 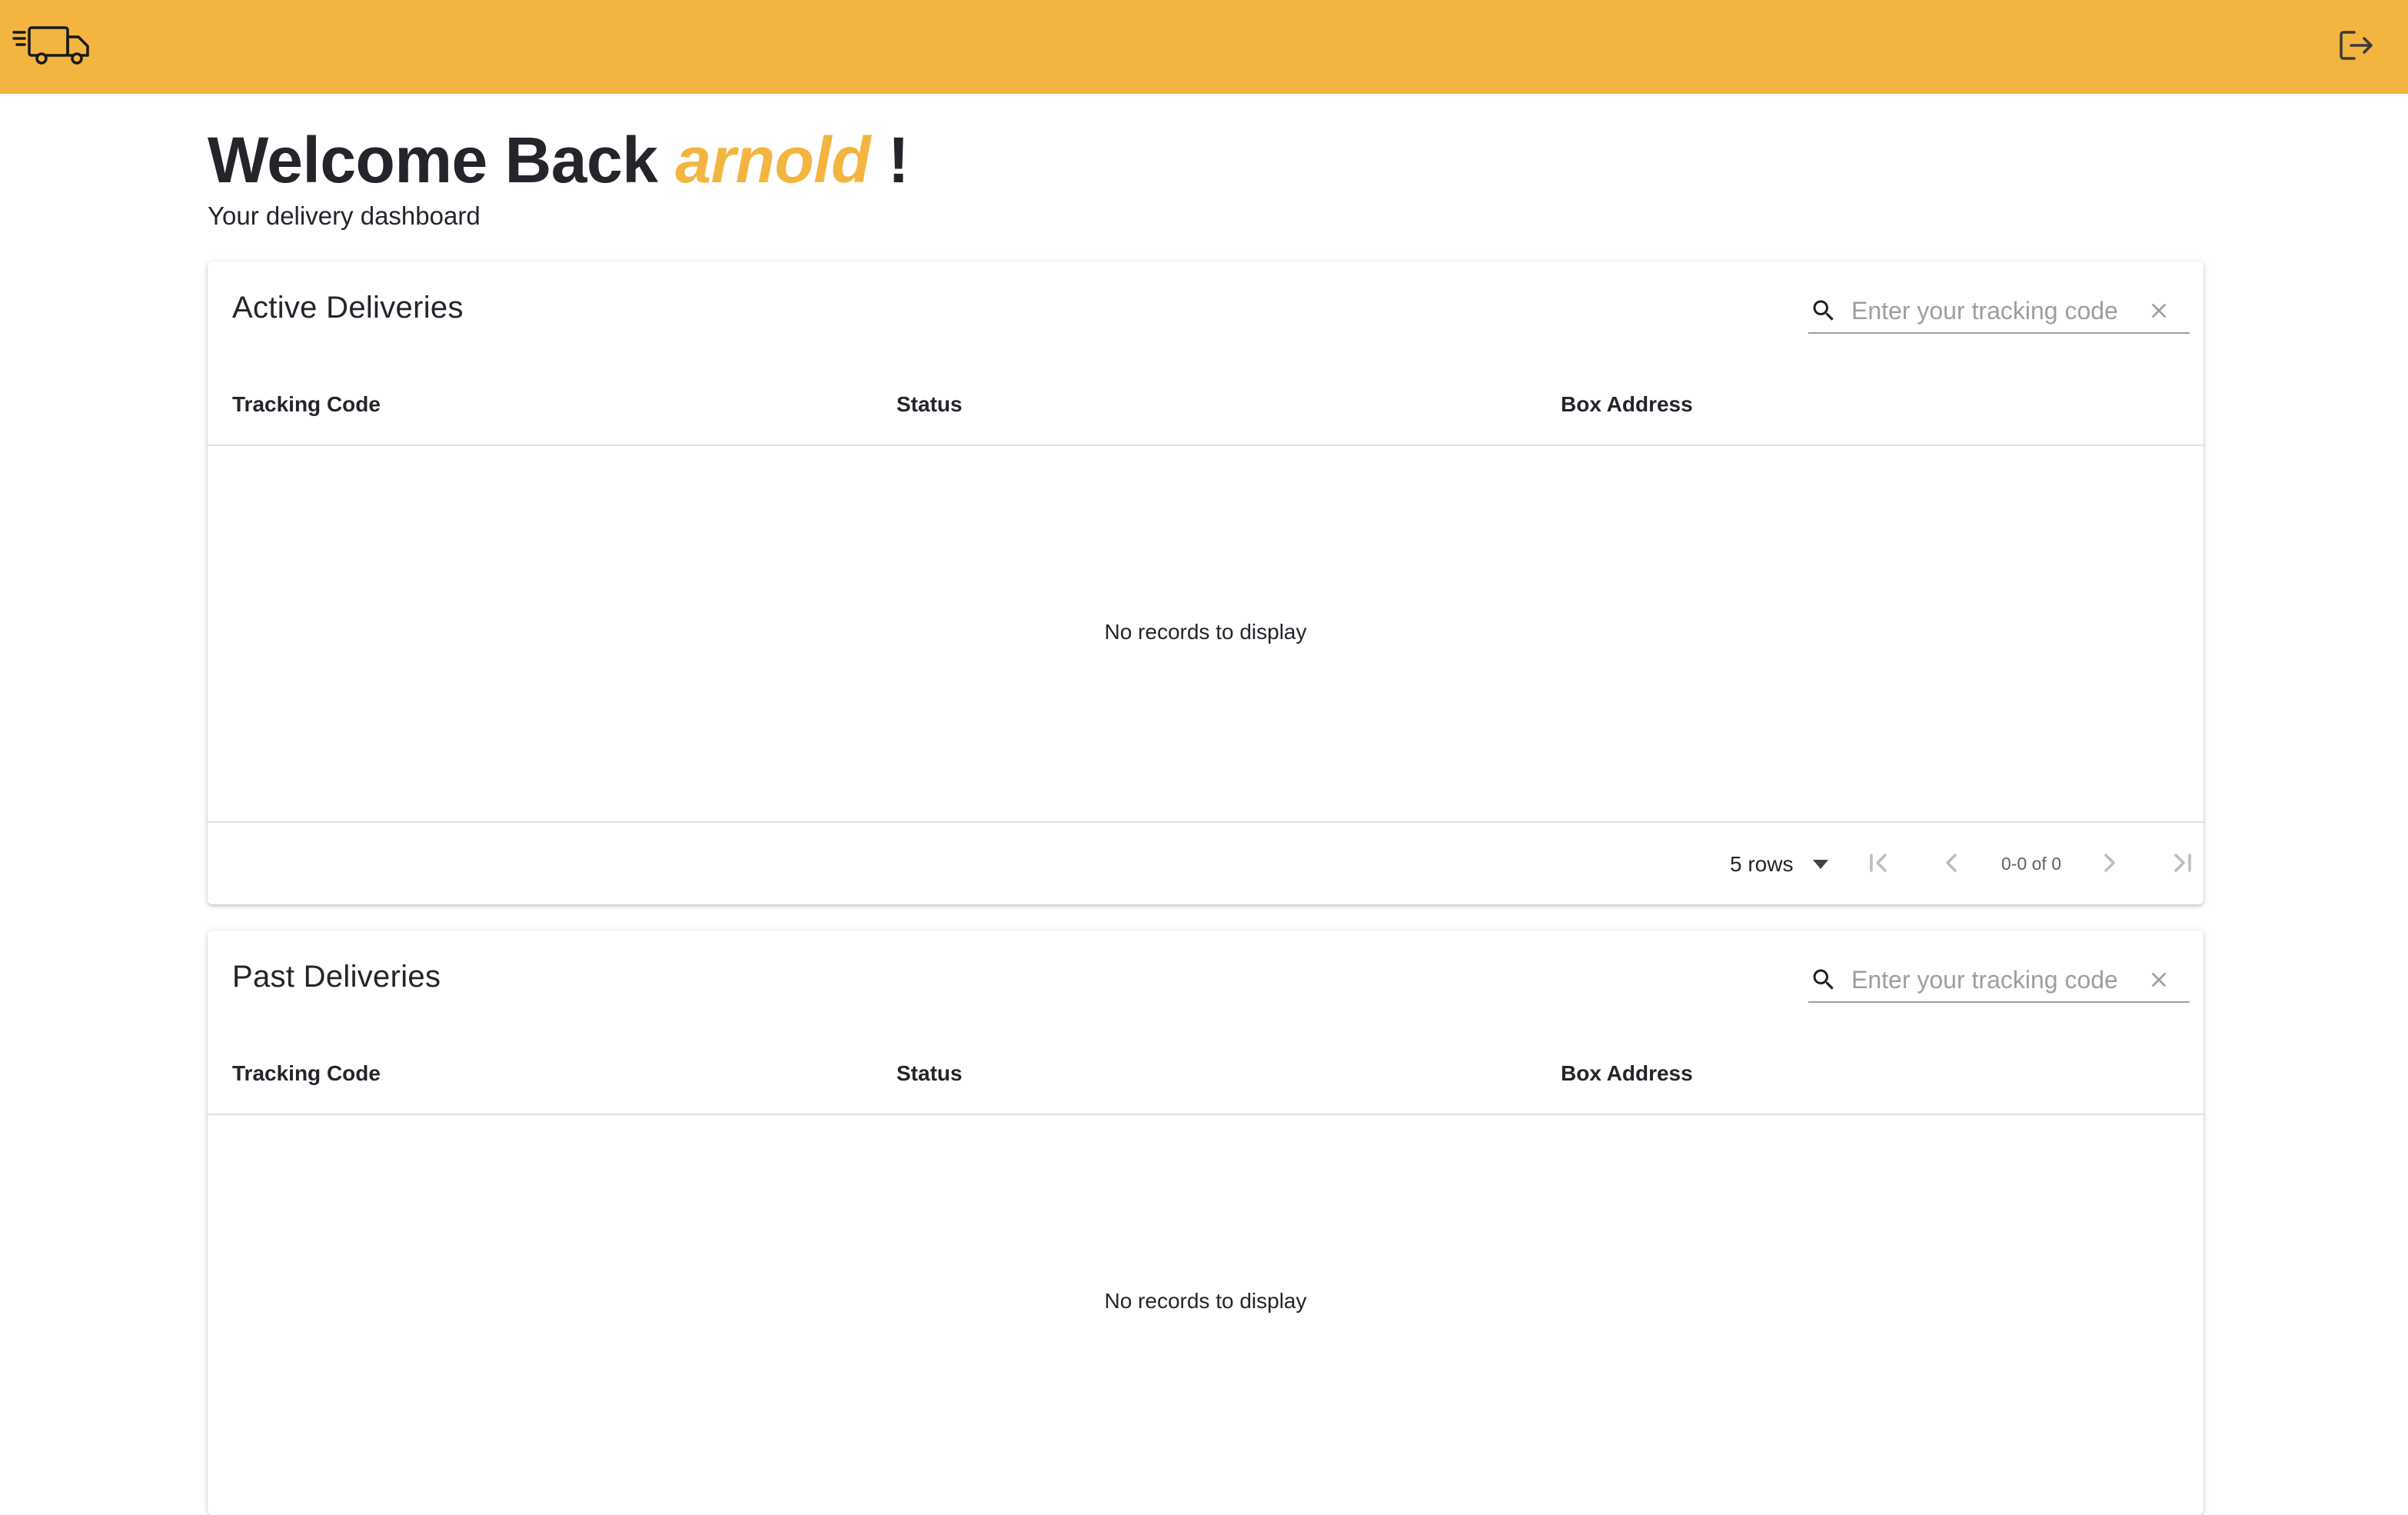 I want to click on page-subtitle: Your delivery dashboard, so click(x=344, y=215).